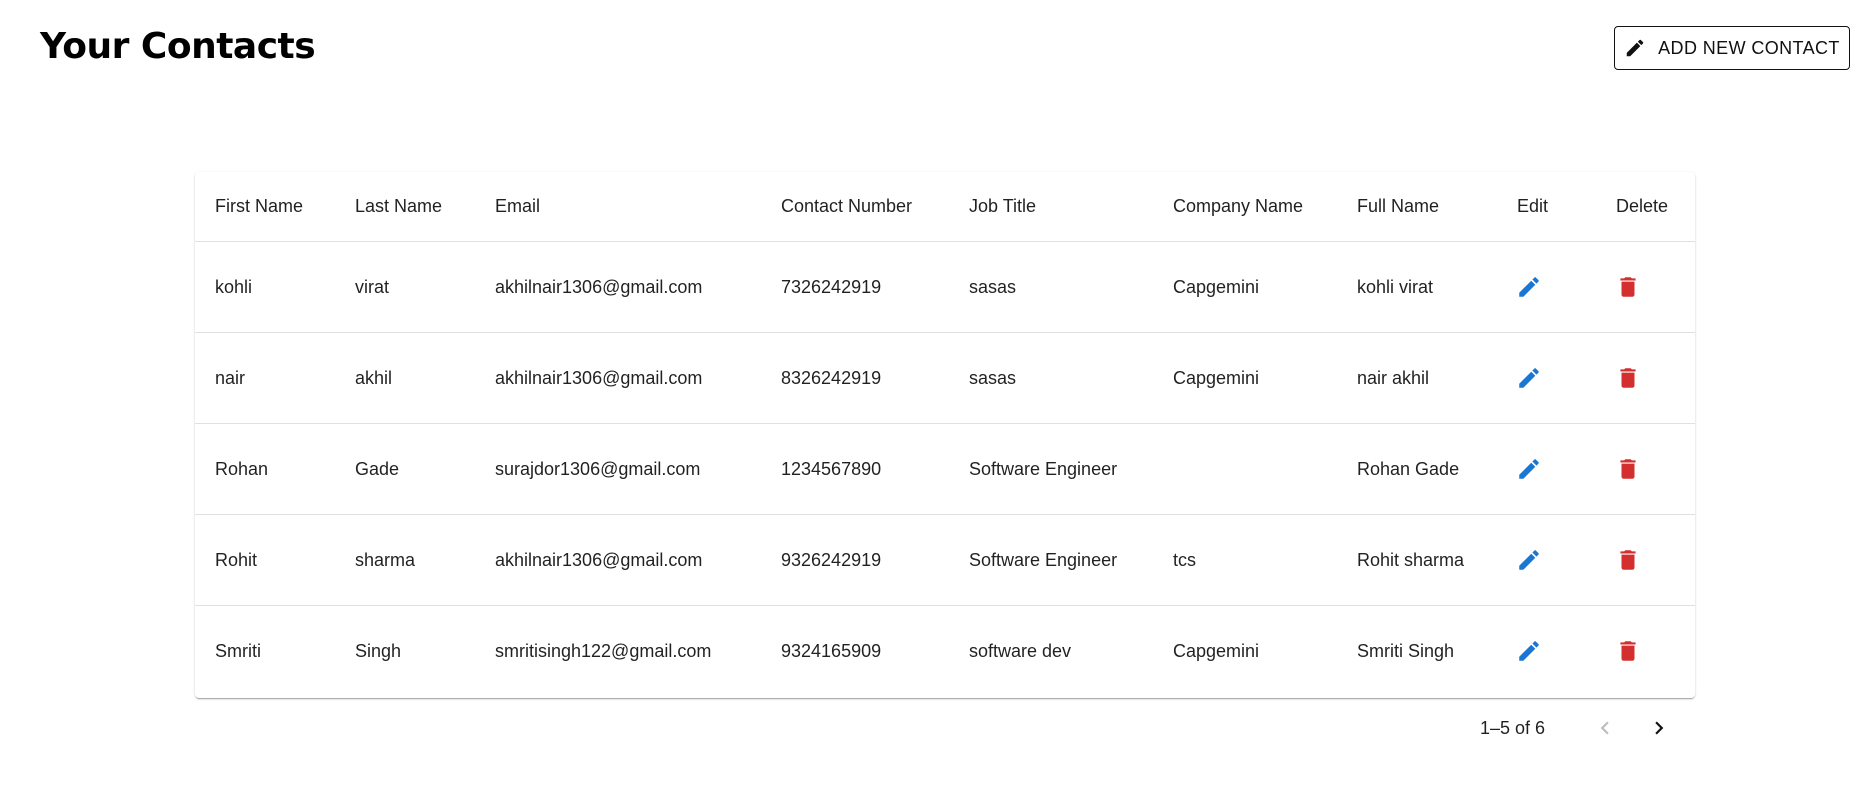 The width and height of the screenshot is (1862, 812). Describe the element at coordinates (1020, 650) in the screenshot. I see `cell-job-title: software dev` at that location.